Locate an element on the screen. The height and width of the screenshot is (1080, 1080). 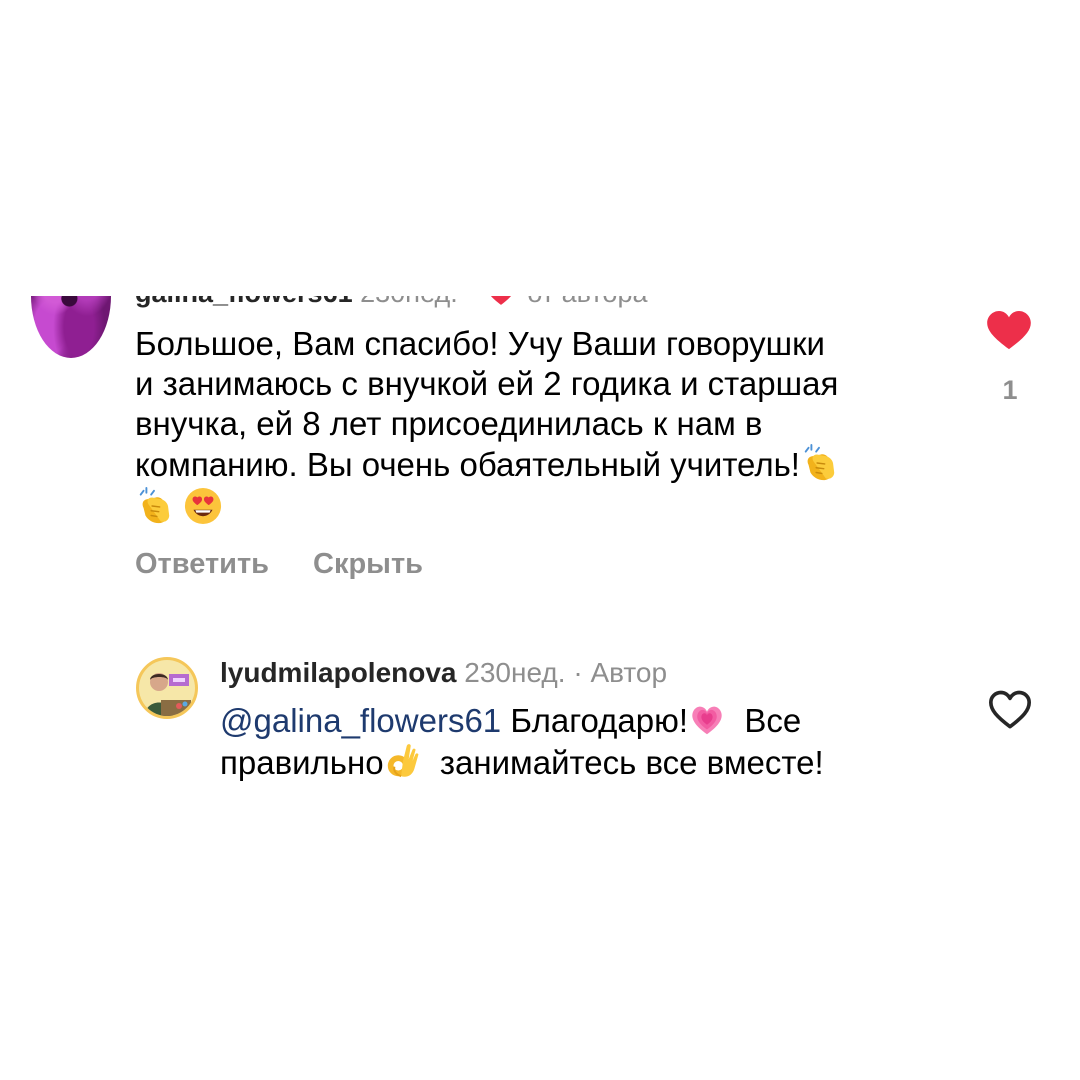
comment-meta: galina_flowers61 230нед. · от автора is located at coordinates (391, 302).